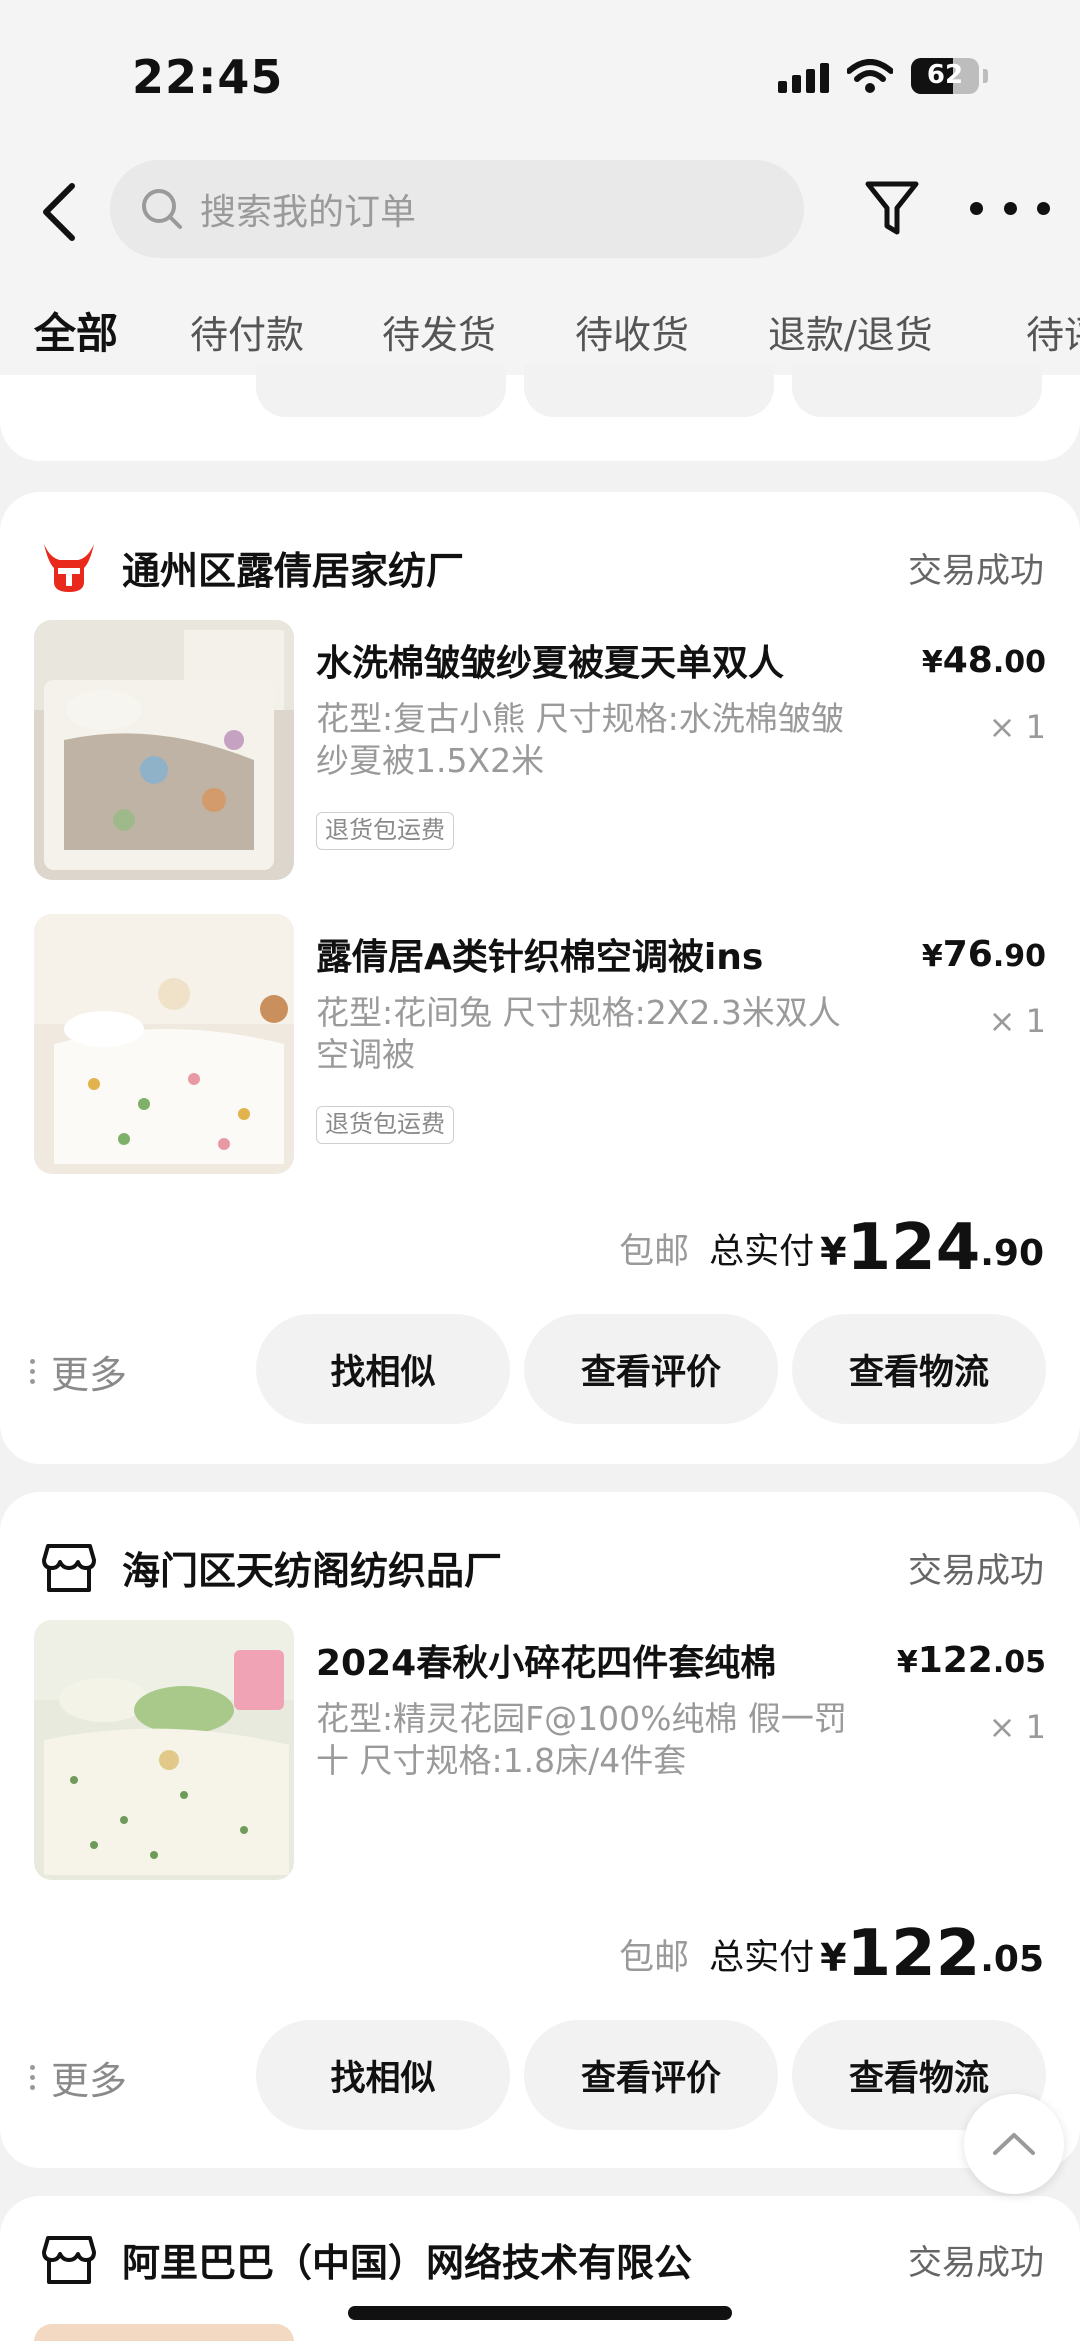  What do you see at coordinates (971, 1660) in the screenshot?
I see `product-price: ¥122.05` at bounding box center [971, 1660].